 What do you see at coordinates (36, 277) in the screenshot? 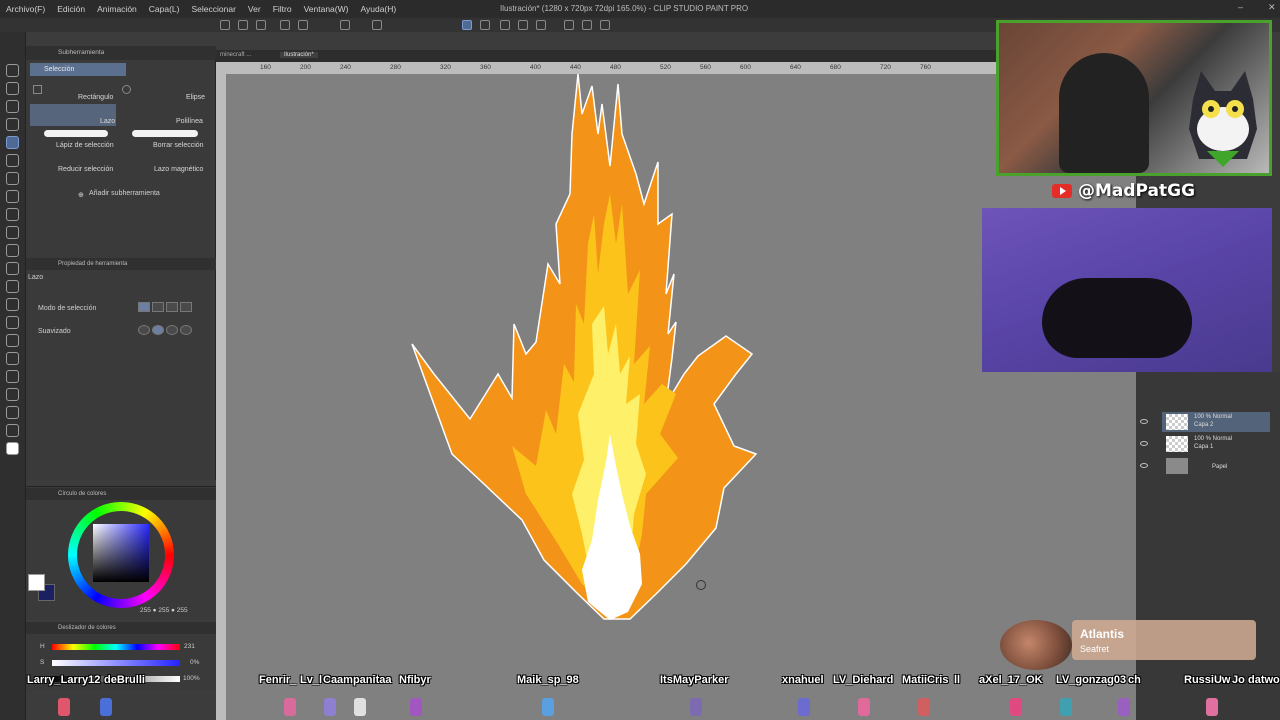
I see `tool-property-tool-name: Lazo` at bounding box center [36, 277].